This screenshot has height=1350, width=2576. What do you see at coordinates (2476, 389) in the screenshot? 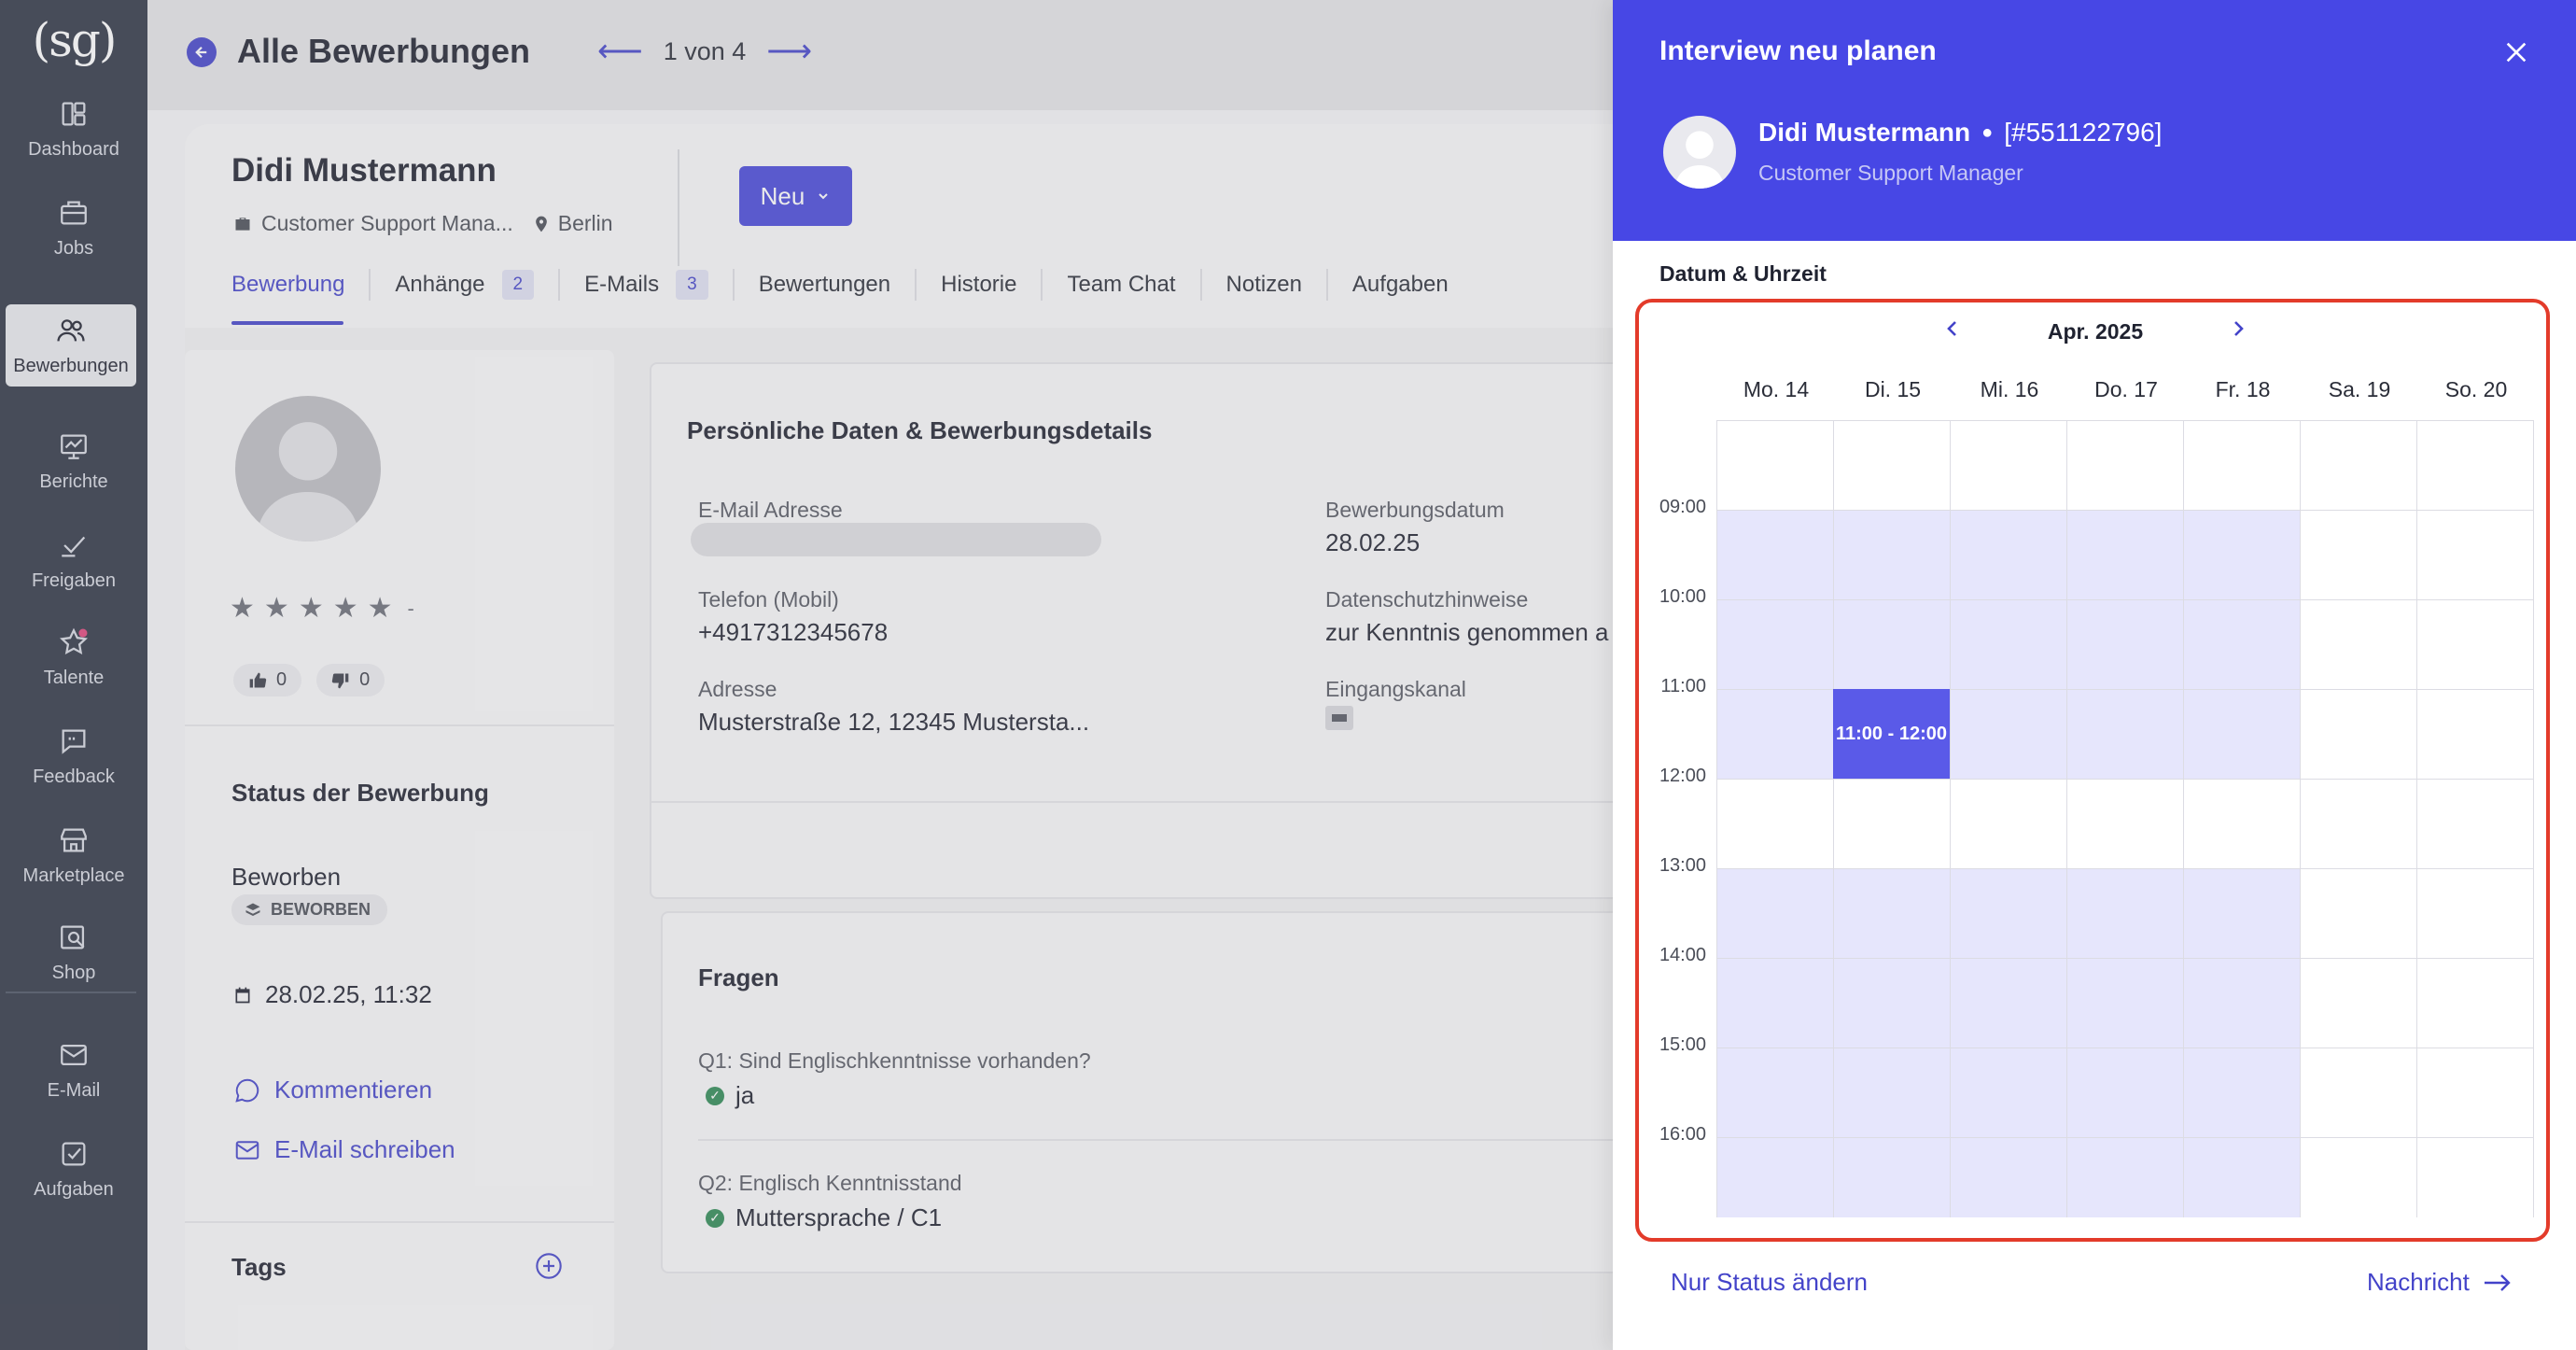
I see `day-header: So. 20` at bounding box center [2476, 389].